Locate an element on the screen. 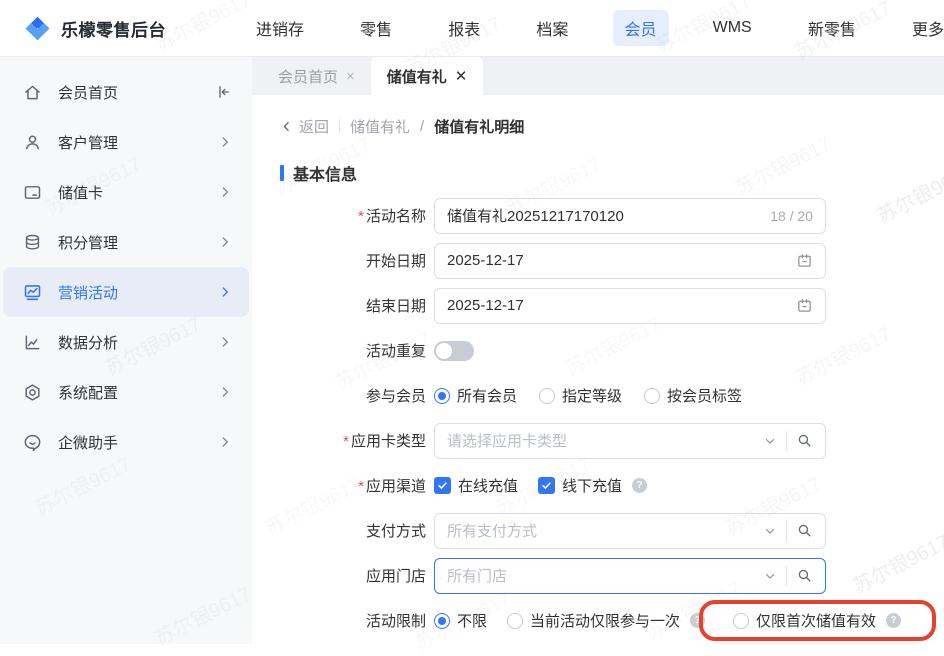 Image resolution: width=944 pixels, height=656 pixels. close-icon: ✕ is located at coordinates (461, 76).